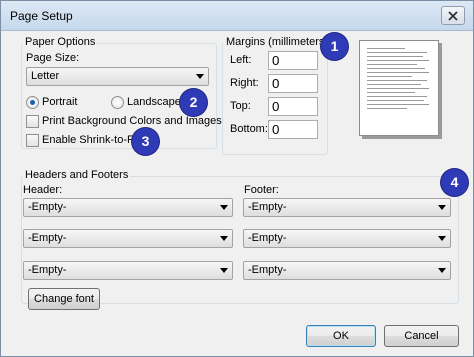 Image resolution: width=474 pixels, height=357 pixels. Describe the element at coordinates (128, 207) in the screenshot. I see `header-select-1: -Empty-` at that location.